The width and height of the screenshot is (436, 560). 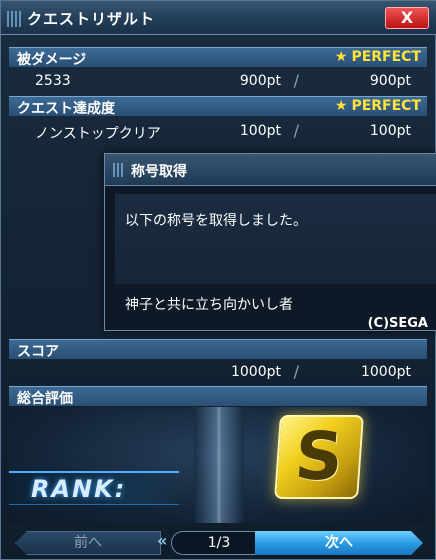 I want to click on completion-name: ノンストップクリア, so click(x=98, y=134).